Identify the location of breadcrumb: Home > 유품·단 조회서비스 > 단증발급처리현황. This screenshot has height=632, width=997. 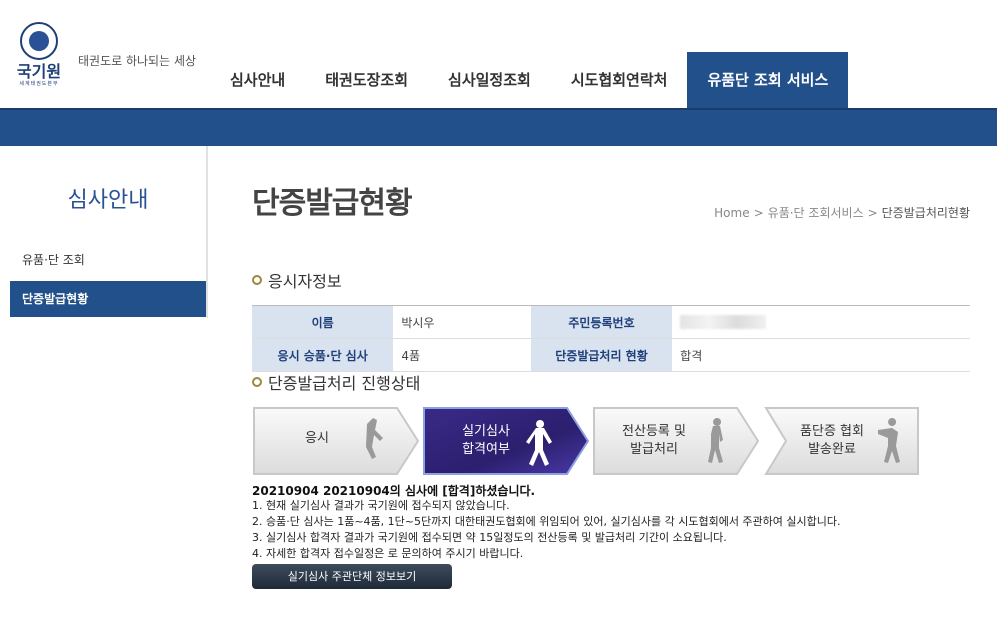
(842, 212).